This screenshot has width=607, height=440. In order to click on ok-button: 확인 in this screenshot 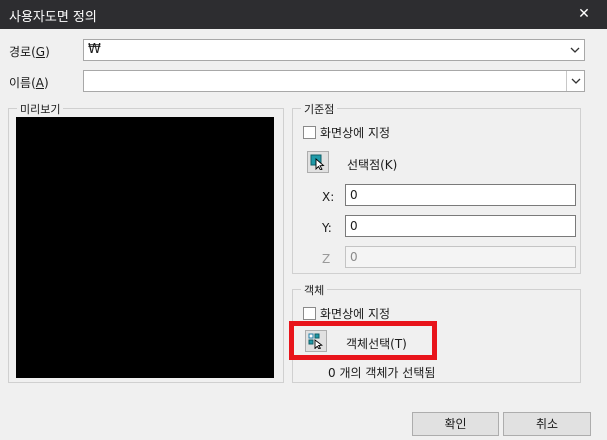, I will do `click(455, 424)`.